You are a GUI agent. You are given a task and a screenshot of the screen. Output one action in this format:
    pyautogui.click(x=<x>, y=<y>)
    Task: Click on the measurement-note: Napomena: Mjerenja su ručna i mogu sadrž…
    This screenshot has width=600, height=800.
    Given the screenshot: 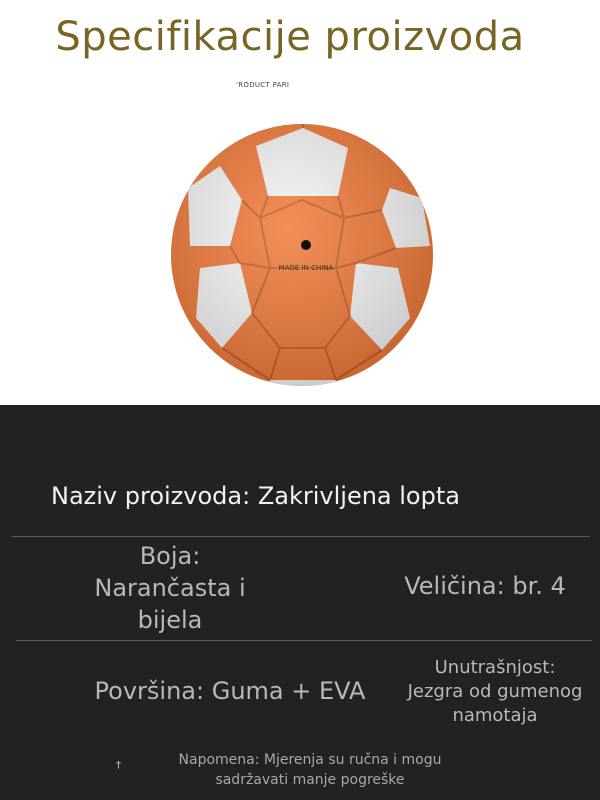 What is the action you would take?
    pyautogui.click(x=310, y=770)
    